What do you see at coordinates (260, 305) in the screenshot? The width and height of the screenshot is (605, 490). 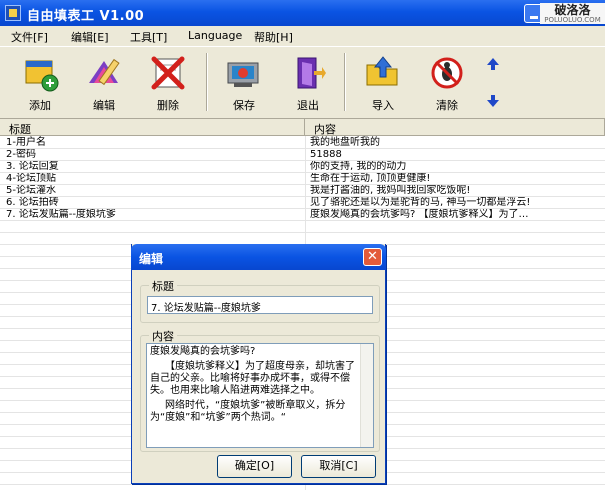 I see `title-input: 7. 论坛发贴篇--度娘坑爹` at bounding box center [260, 305].